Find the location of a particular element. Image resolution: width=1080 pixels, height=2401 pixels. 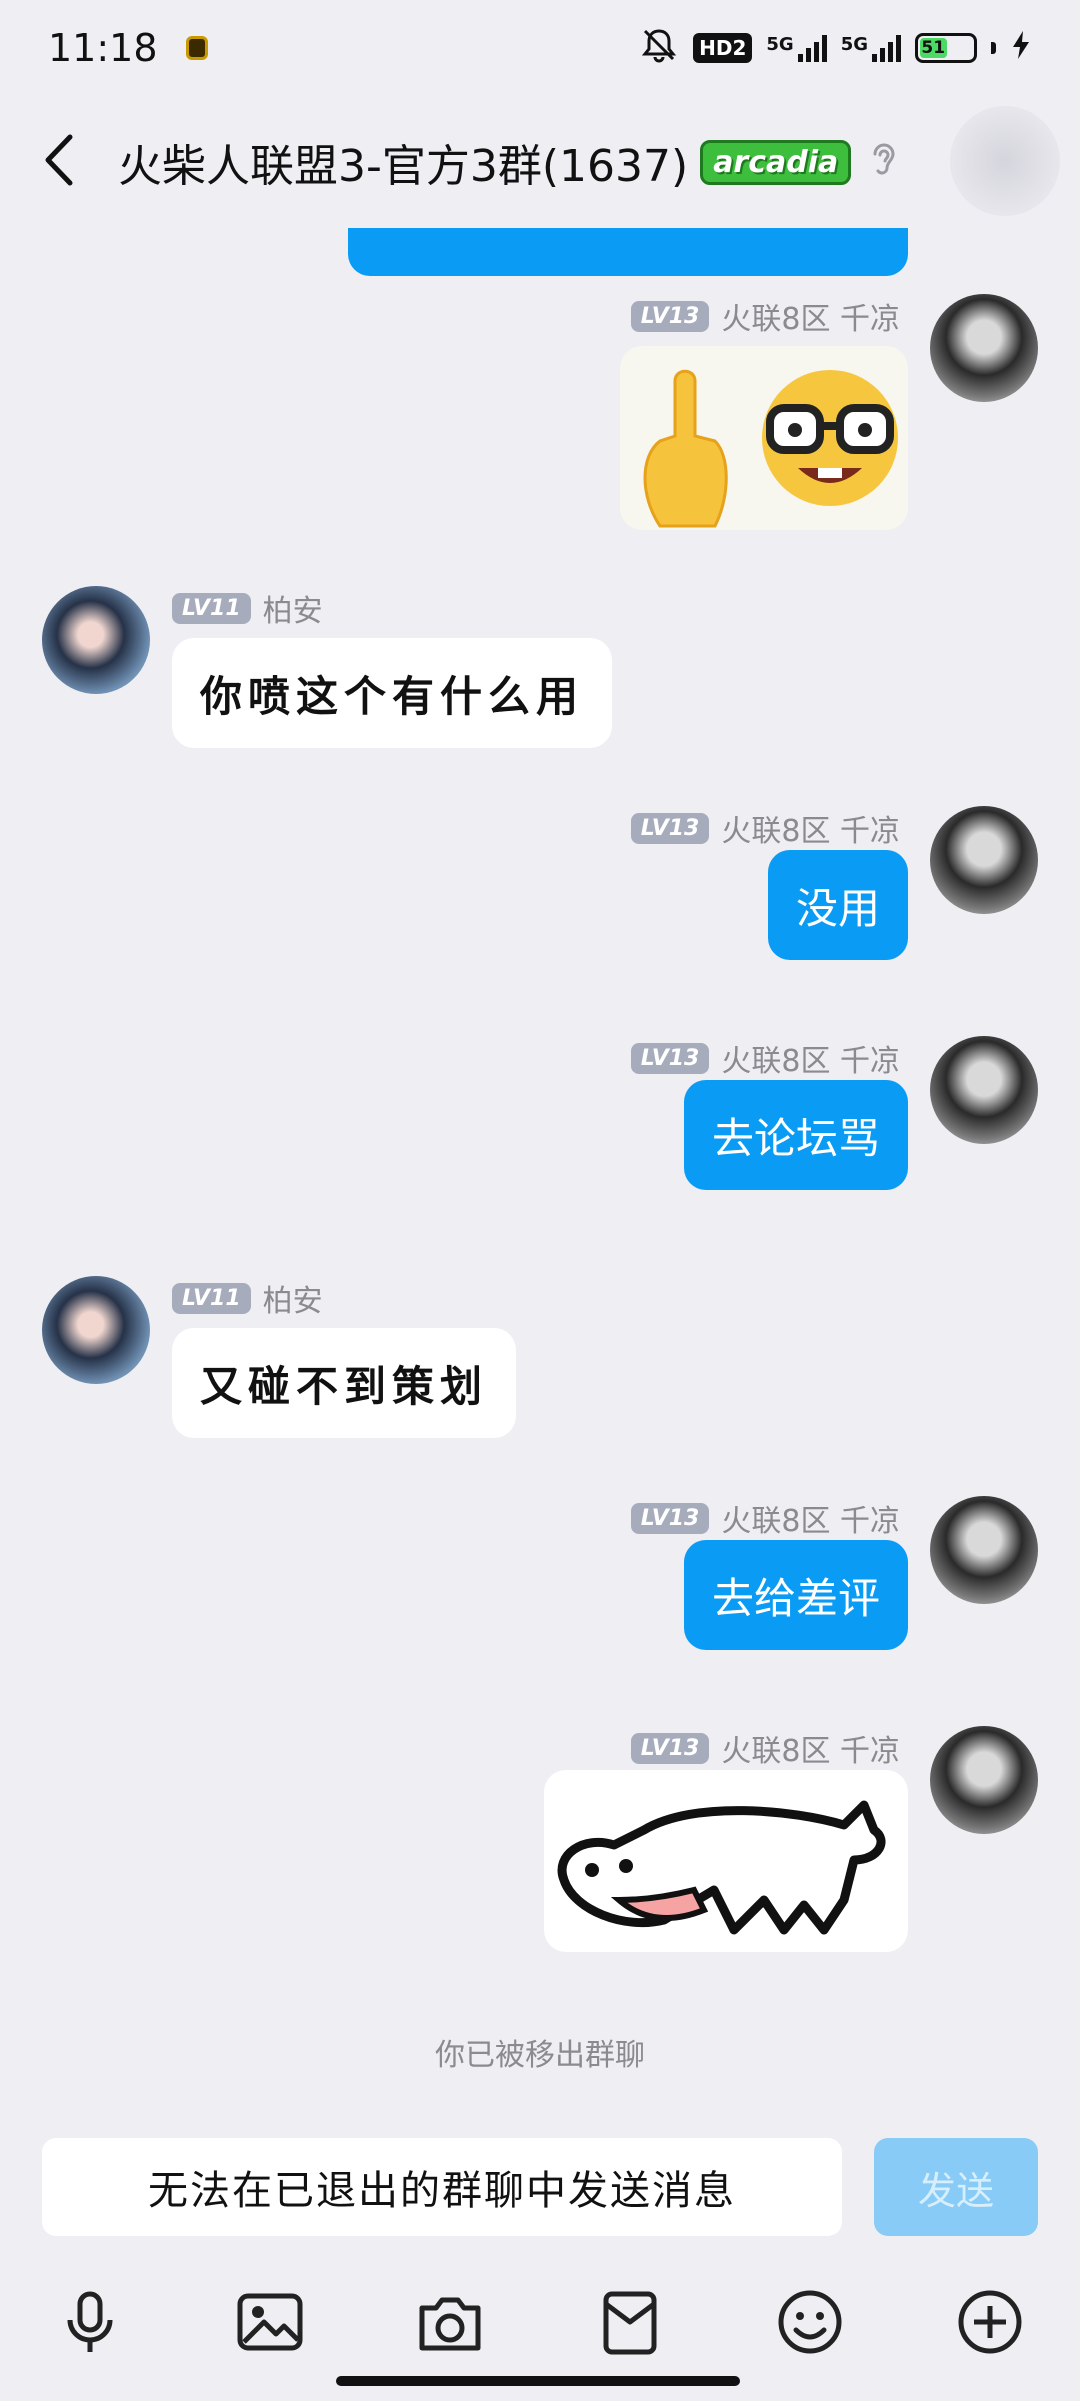

system-notice: 你已被移出群聊 is located at coordinates (540, 2055).